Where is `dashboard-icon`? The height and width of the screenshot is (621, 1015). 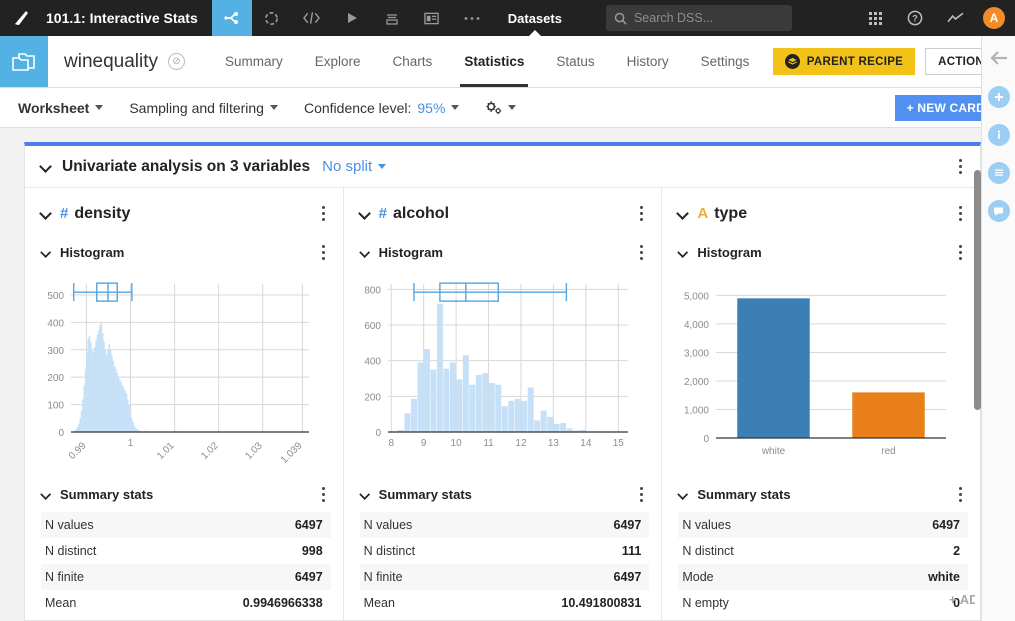
dashboard-icon is located at coordinates (432, 18).